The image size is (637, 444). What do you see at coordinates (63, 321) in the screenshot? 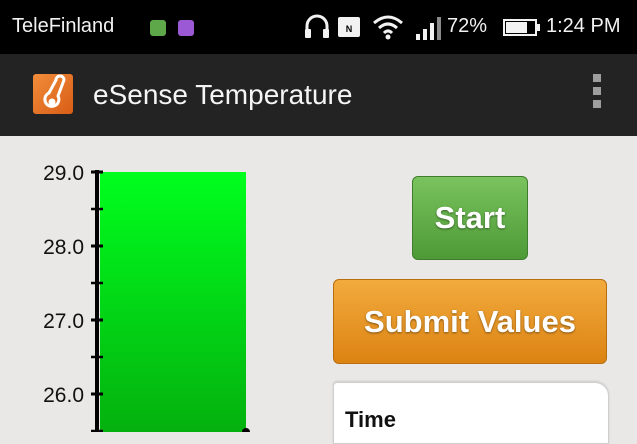
I see `y-tick-label: 27.0` at bounding box center [63, 321].